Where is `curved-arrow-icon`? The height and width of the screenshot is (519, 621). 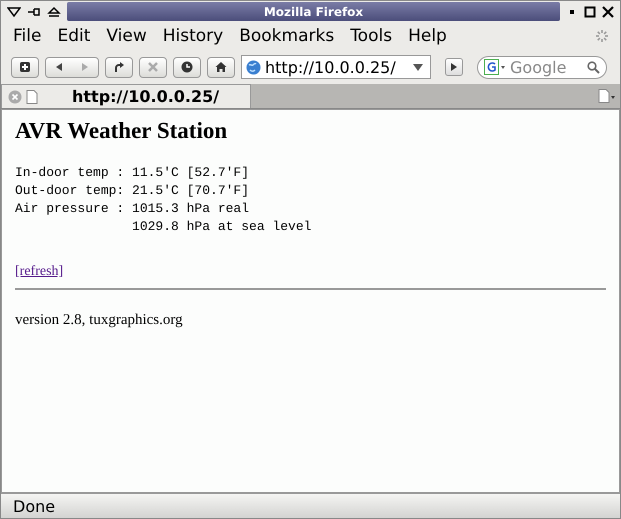 curved-arrow-icon is located at coordinates (119, 67).